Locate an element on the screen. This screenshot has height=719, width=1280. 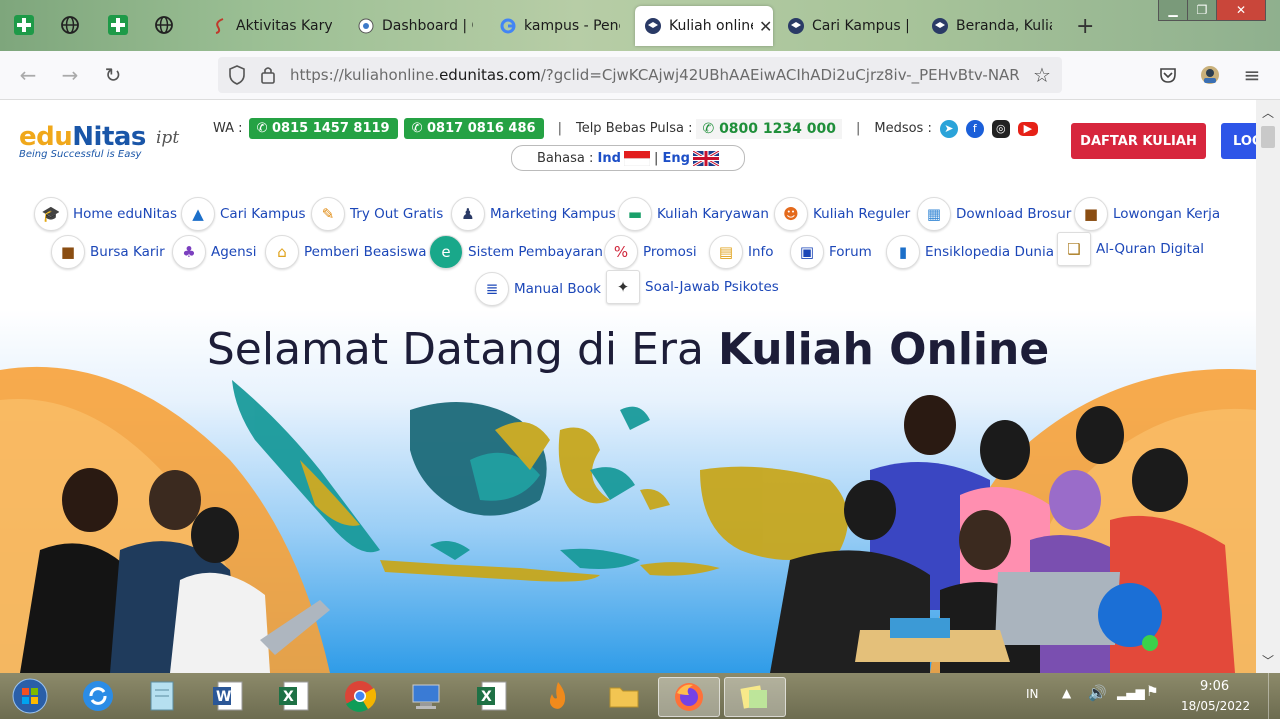
network-icon: ▂▄▆ is located at coordinates (1131, 693).